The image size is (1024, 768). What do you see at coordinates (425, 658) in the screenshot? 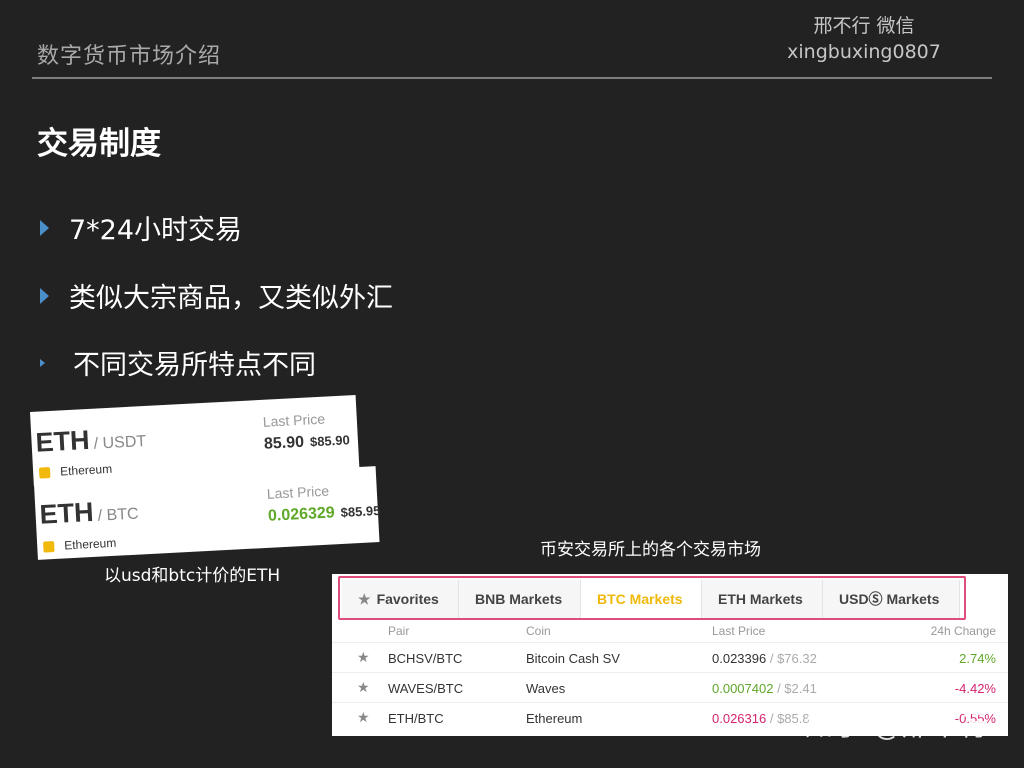
I see `row-pair: BCHSV/BTC` at bounding box center [425, 658].